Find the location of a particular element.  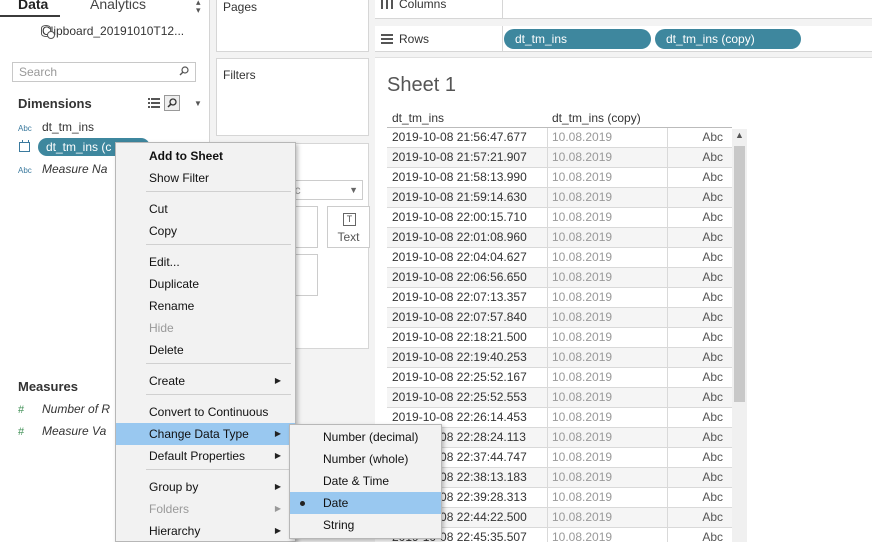

menu-item-show-filter: Show Filter is located at coordinates (205, 178).